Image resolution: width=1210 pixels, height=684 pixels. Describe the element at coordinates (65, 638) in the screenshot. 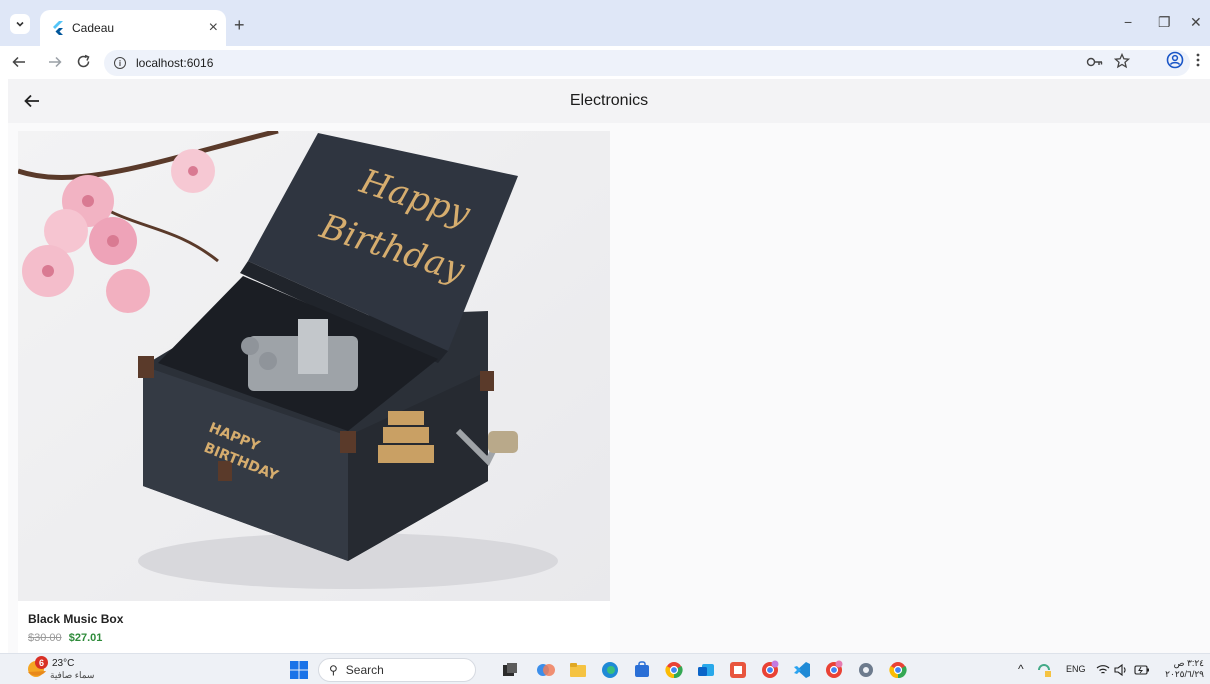

I see `price-row: $30.00 $27.01` at that location.